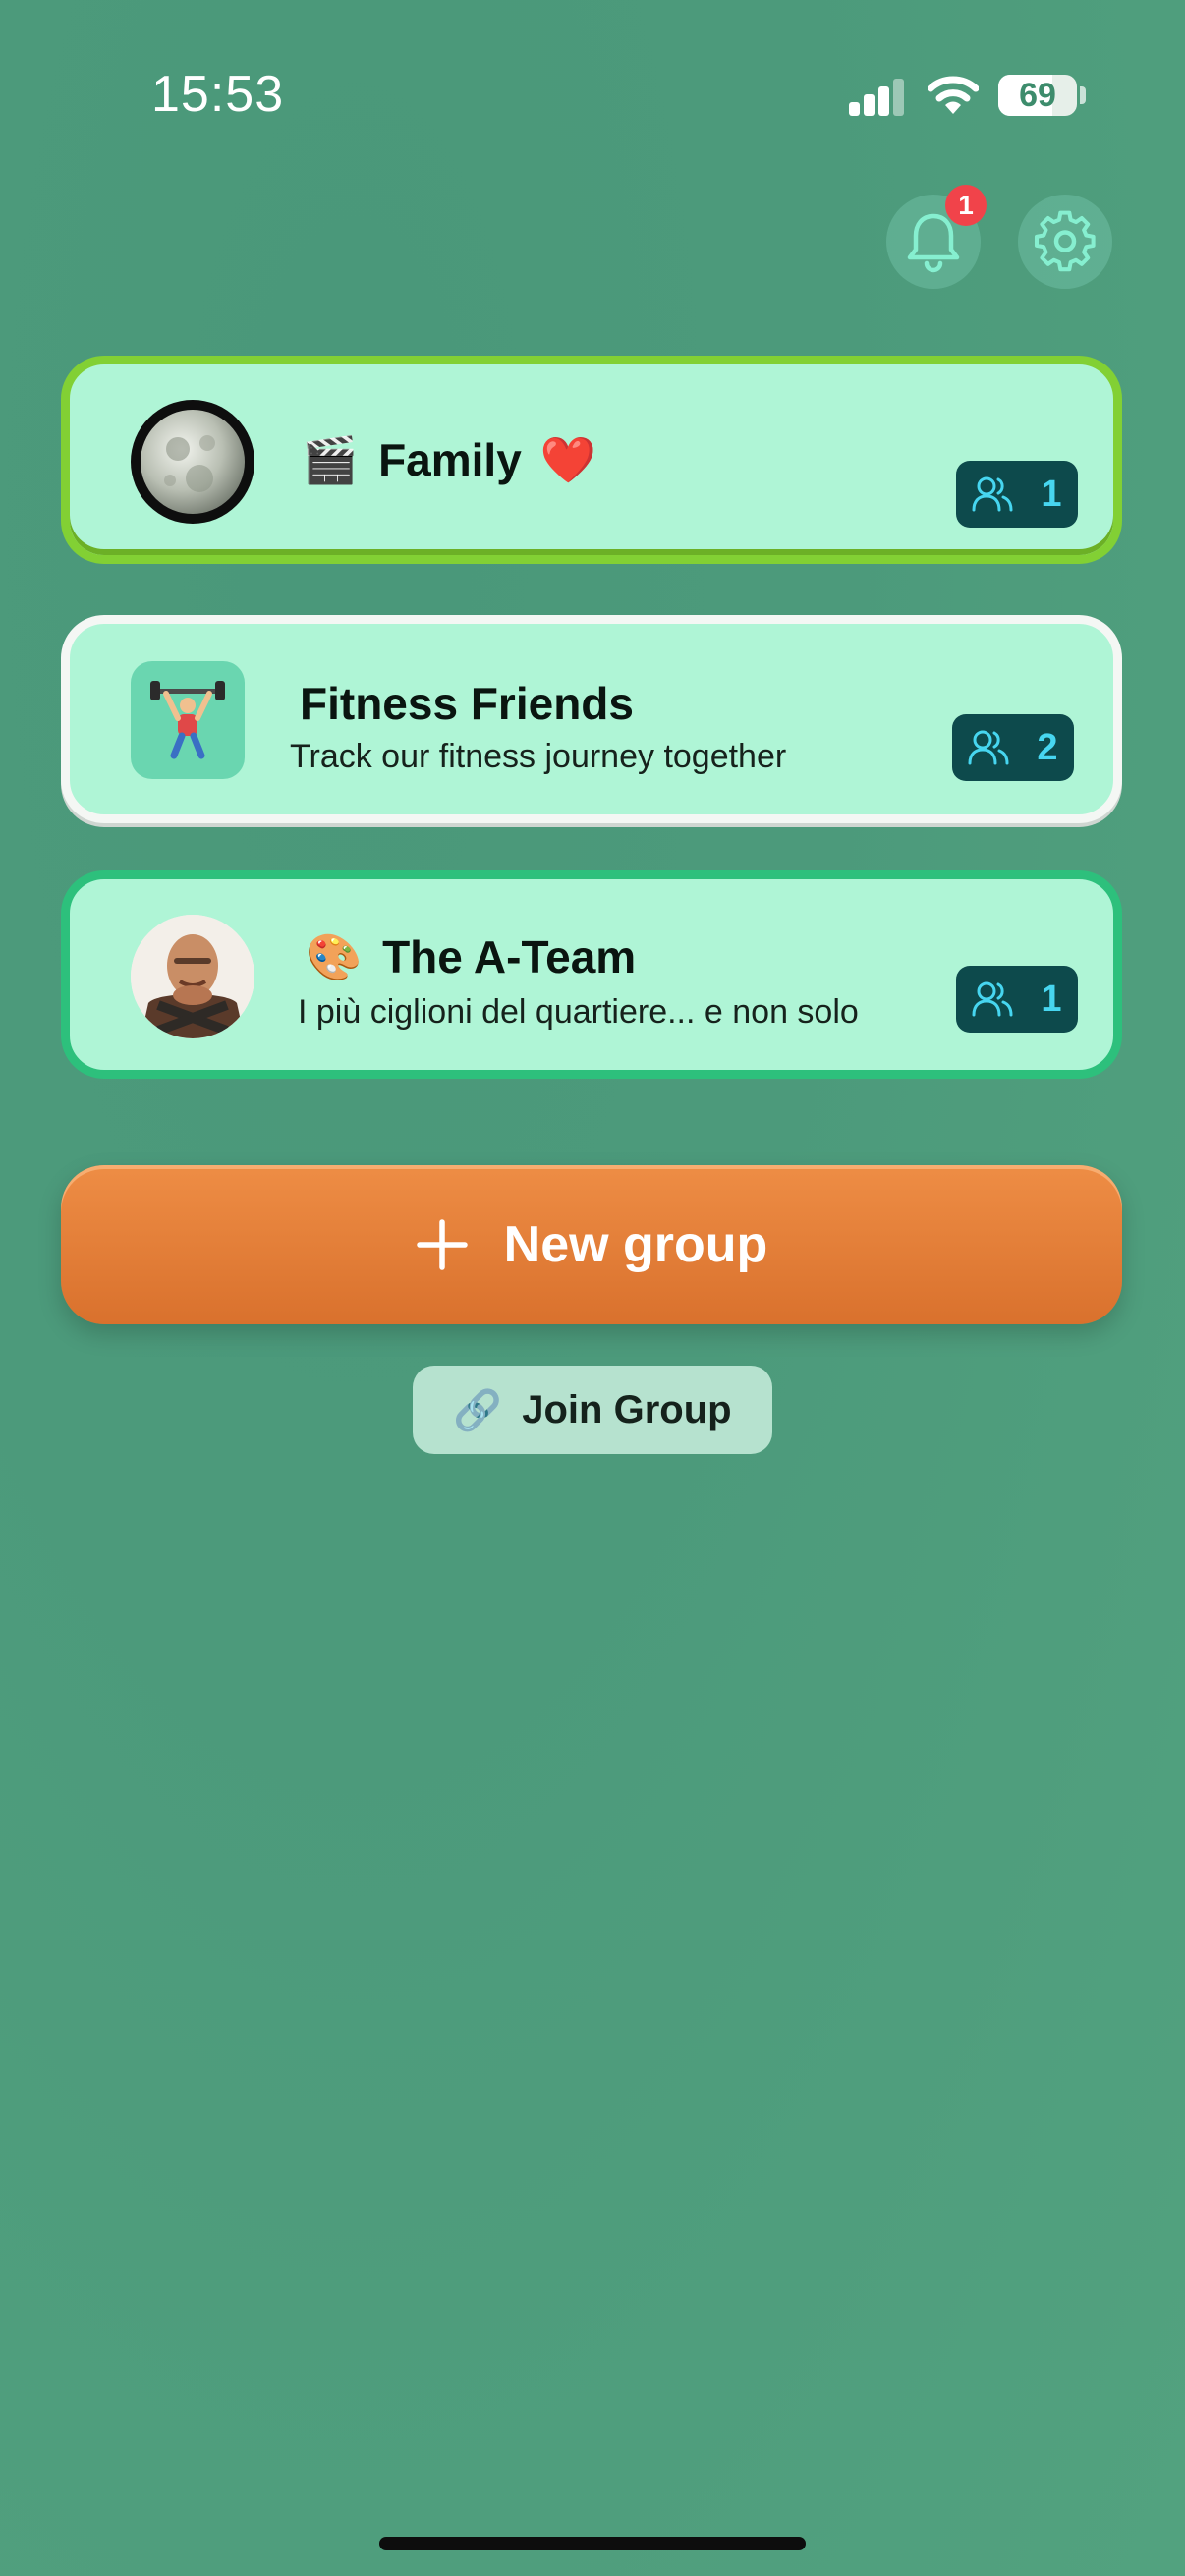 The height and width of the screenshot is (2576, 1185). What do you see at coordinates (1048, 747) in the screenshot?
I see `member-count: 2` at bounding box center [1048, 747].